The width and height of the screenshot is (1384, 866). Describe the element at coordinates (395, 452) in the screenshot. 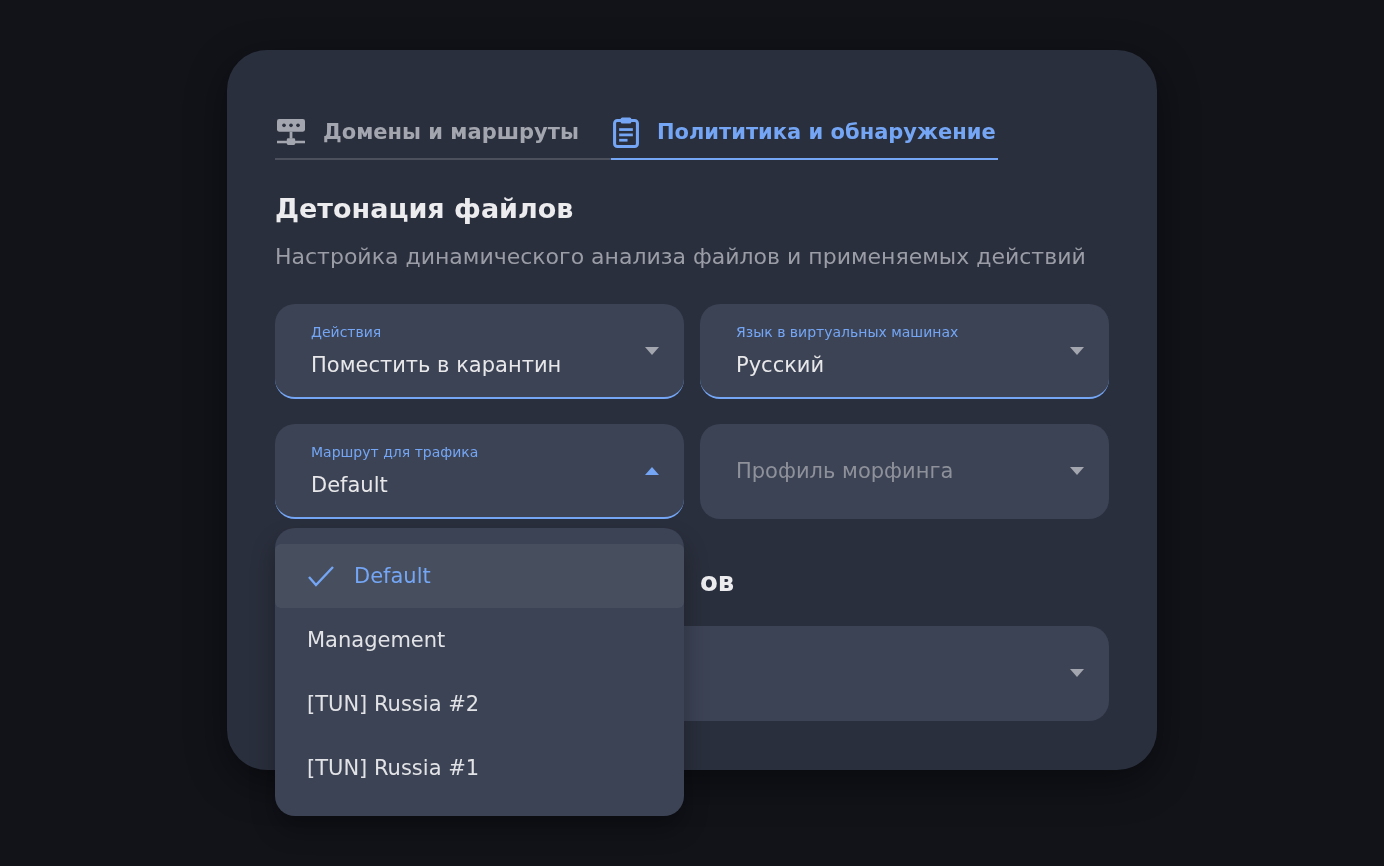

I see `field-label: Маршрут для трафика` at that location.